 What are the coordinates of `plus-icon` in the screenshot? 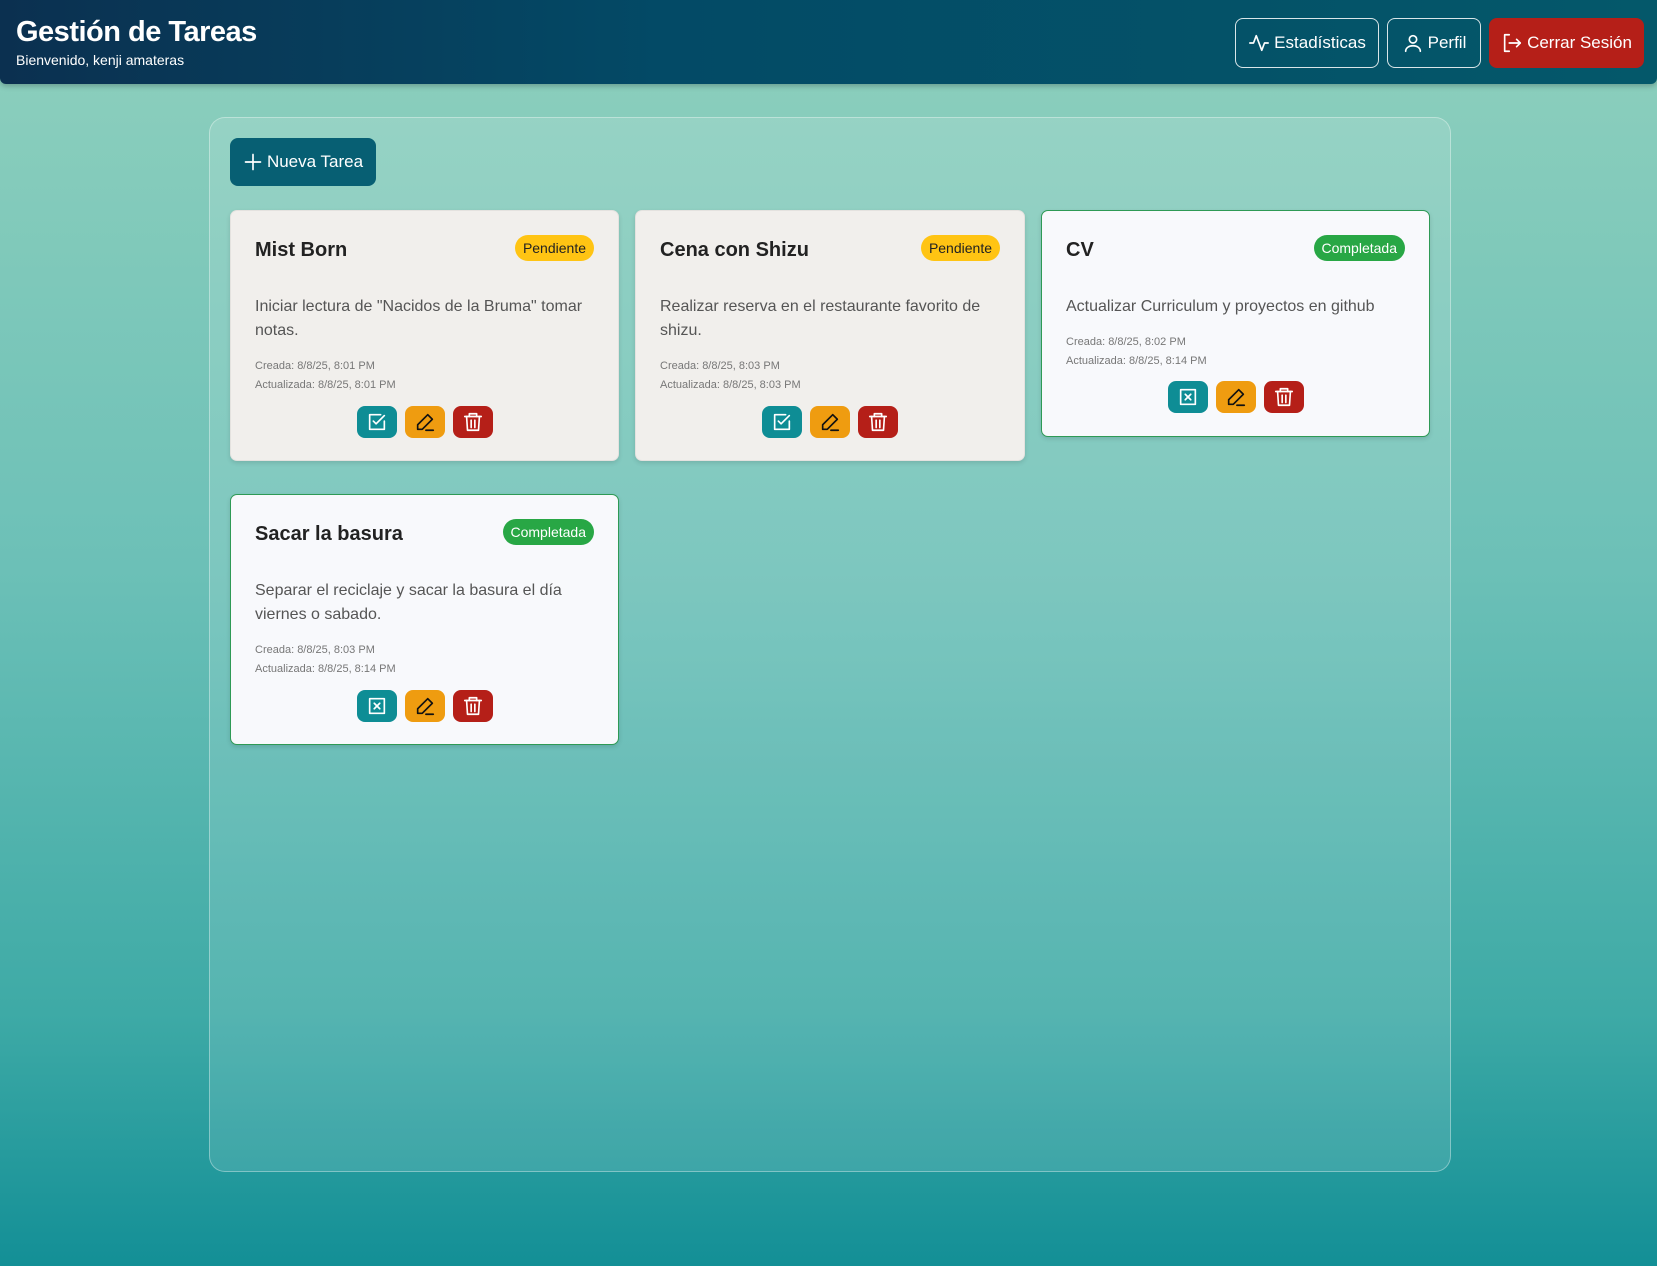 It's located at (253, 162).